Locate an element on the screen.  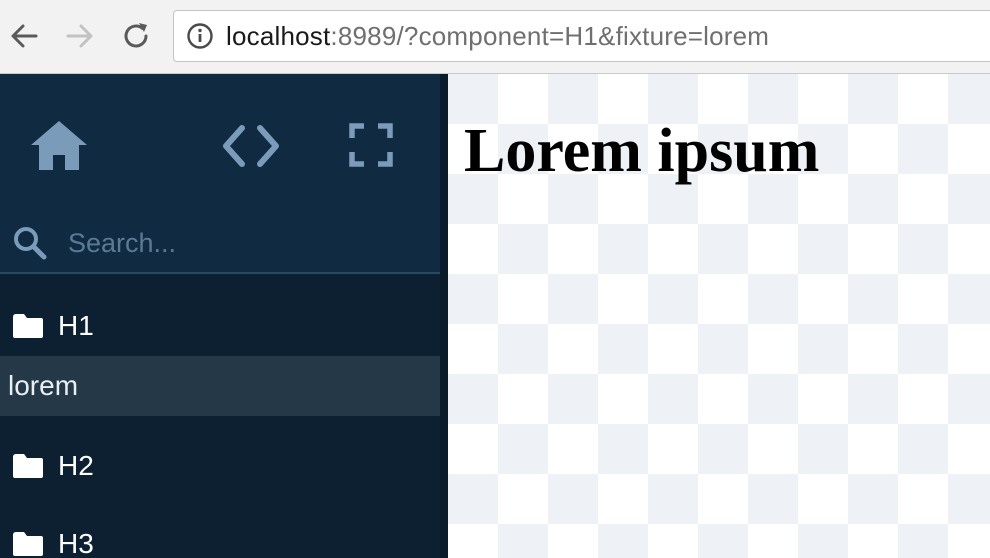
fullscreen-icon is located at coordinates (371, 145).